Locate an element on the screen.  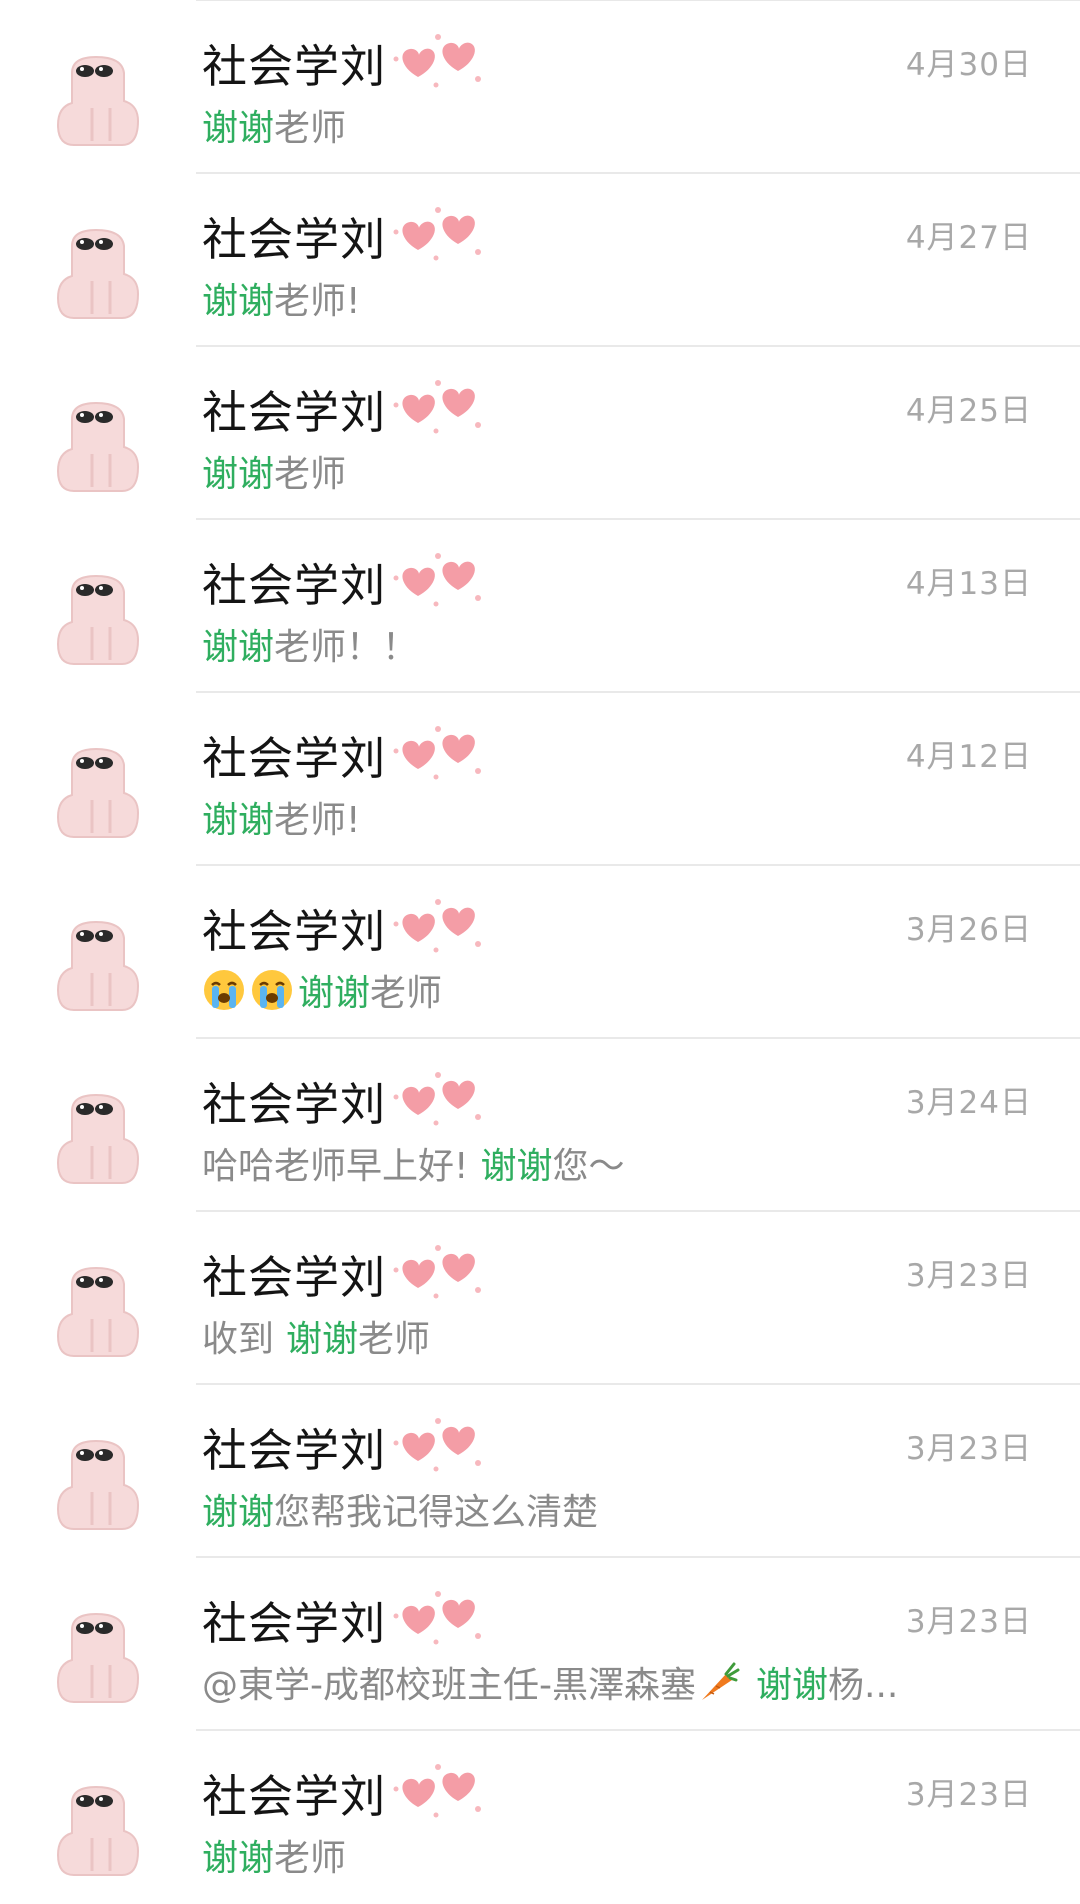
chat-row: 社会学刘 4月30日 谢谢 老师 is located at coordinates (540, 87).